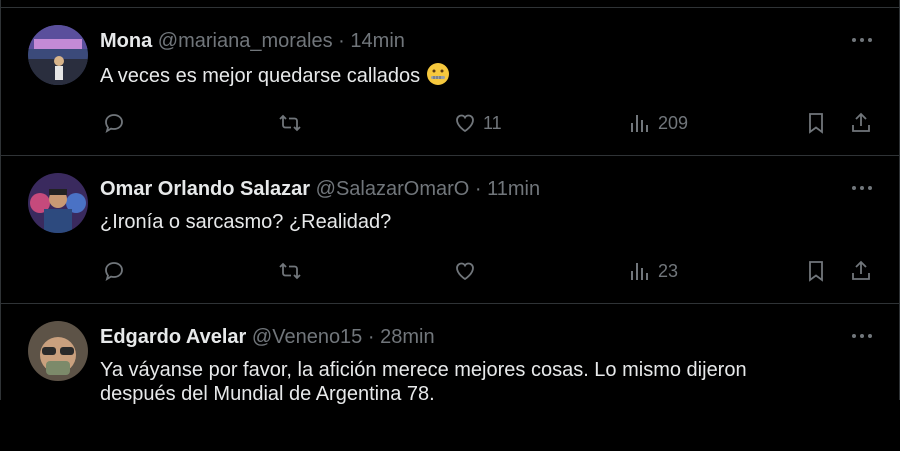 The height and width of the screenshot is (451, 900). I want to click on like-button, so click(465, 271).